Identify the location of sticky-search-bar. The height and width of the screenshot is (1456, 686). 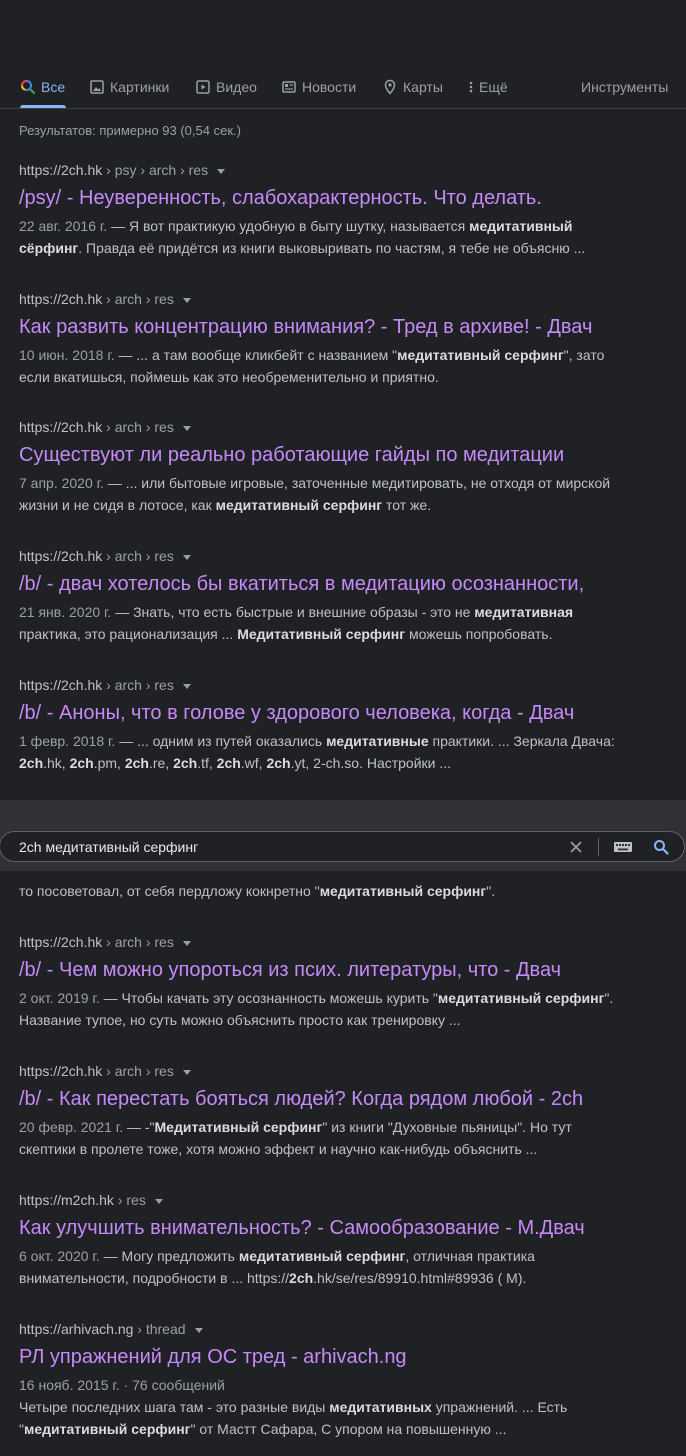
(343, 835).